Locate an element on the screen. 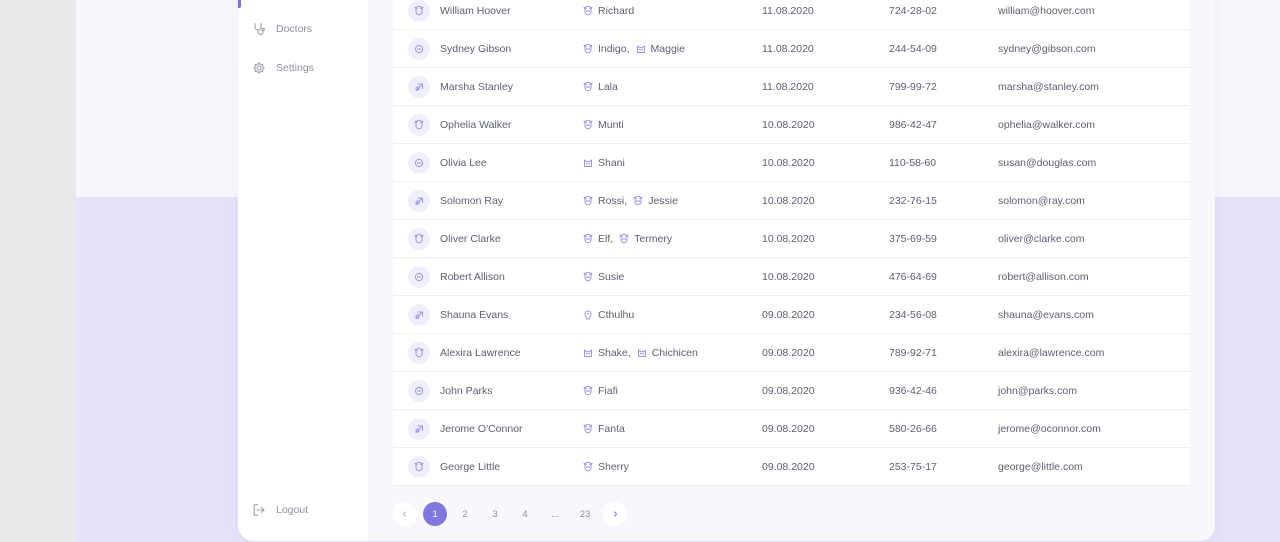 This screenshot has width=1280, height=542. client-pets: Shani is located at coordinates (606, 163).